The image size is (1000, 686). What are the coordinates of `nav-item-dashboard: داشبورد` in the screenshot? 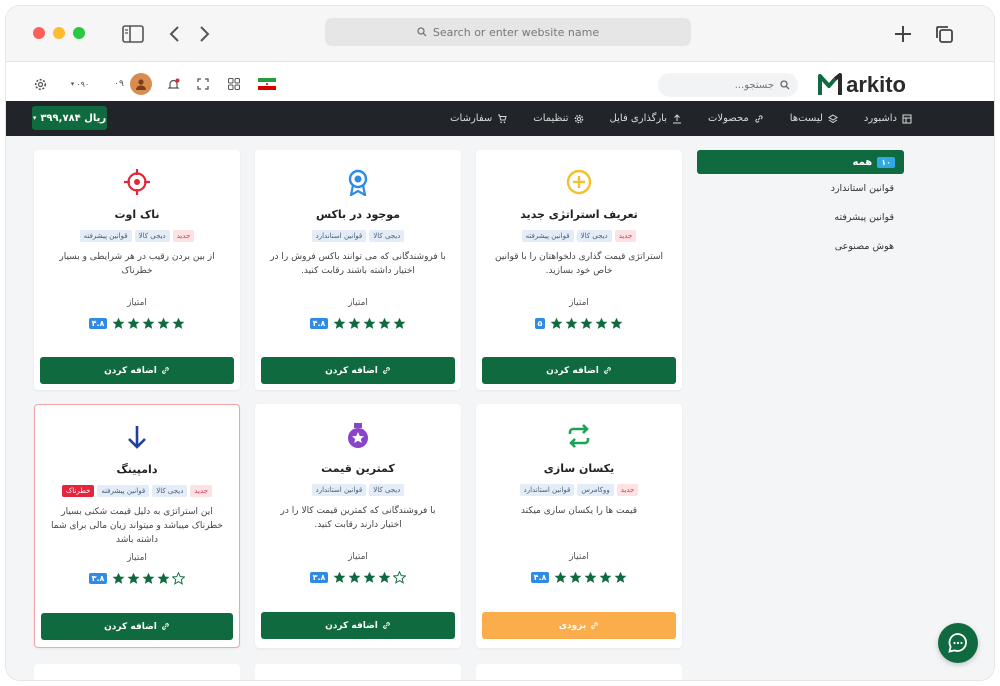 It's located at (888, 118).